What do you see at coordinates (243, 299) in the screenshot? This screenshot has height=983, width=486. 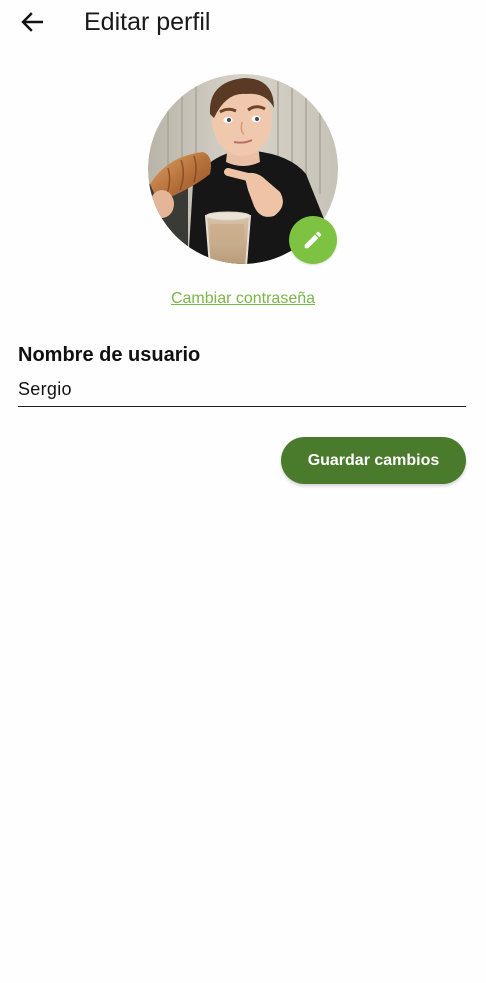 I see `change-password-link: Cambiar contraseña` at bounding box center [243, 299].